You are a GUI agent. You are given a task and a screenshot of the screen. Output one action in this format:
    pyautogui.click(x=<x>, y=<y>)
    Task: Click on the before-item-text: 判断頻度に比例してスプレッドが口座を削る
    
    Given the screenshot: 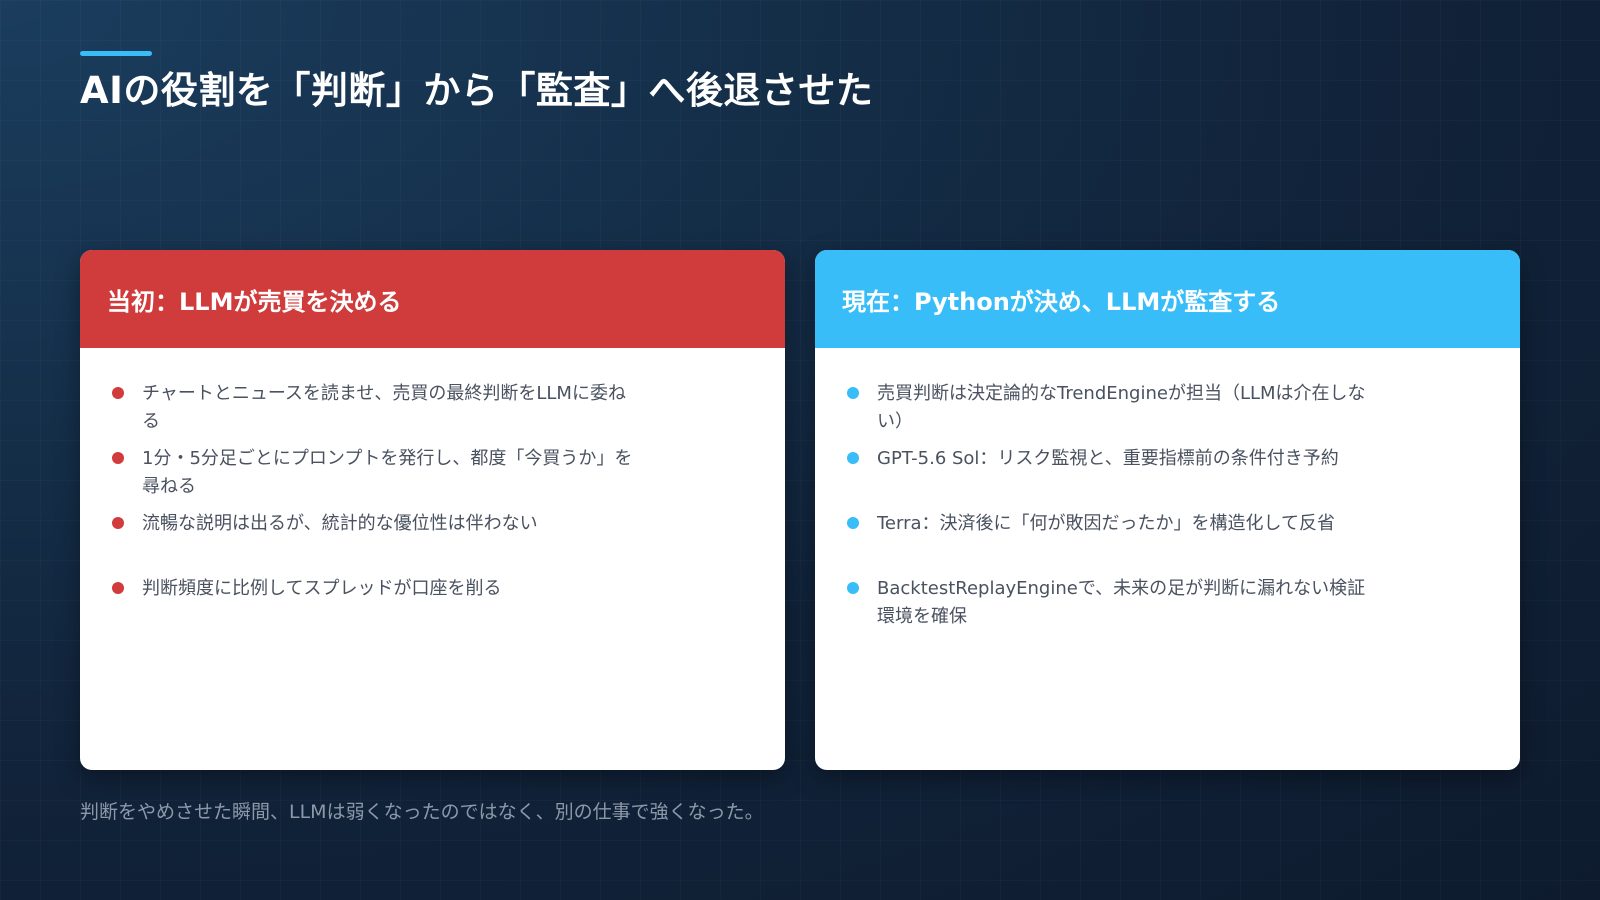 What is the action you would take?
    pyautogui.click(x=322, y=588)
    